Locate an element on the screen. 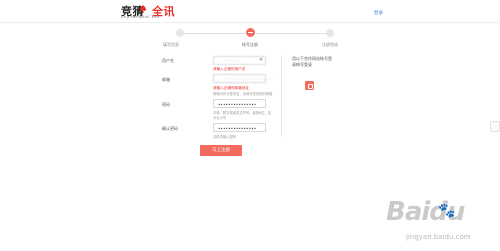 The image size is (500, 251). step-1-indicator is located at coordinates (180, 33).